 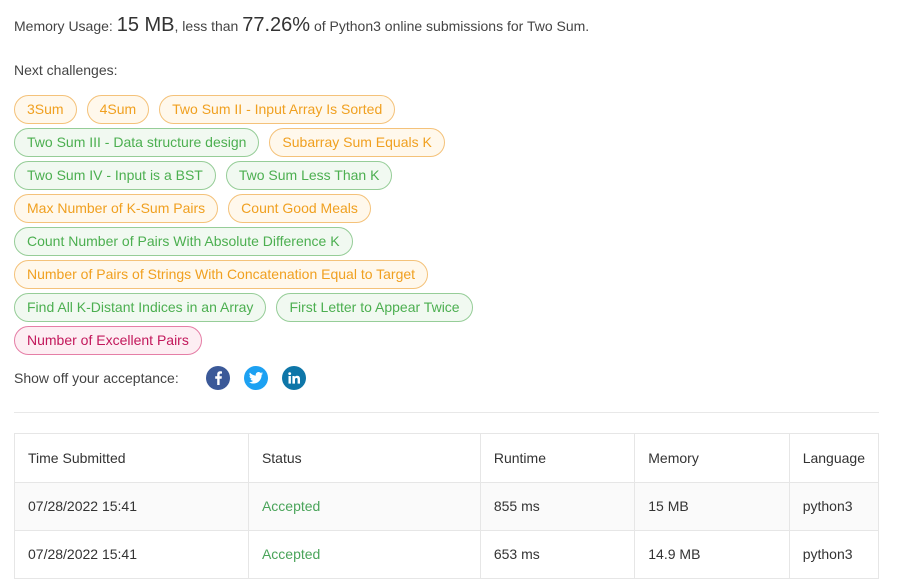 I want to click on challenge-tag: Number of Excellent Pairs, so click(x=108, y=340).